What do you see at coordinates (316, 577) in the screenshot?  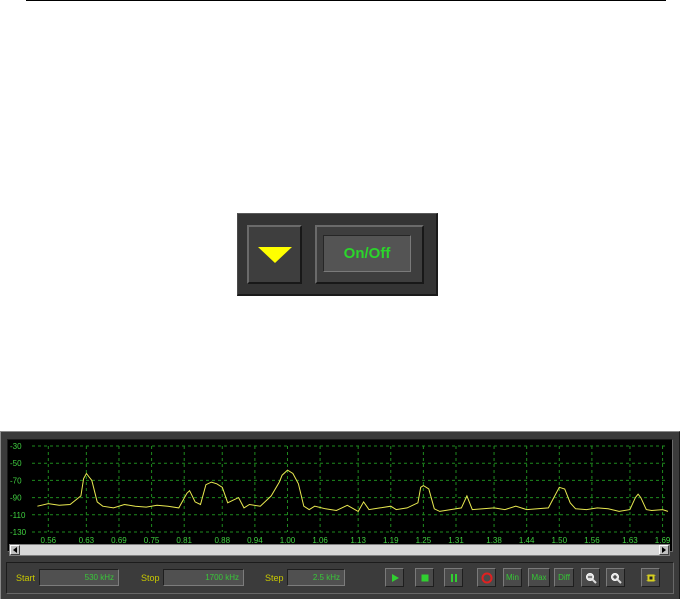 I see `step-frequency-field: 2.5 kHz` at bounding box center [316, 577].